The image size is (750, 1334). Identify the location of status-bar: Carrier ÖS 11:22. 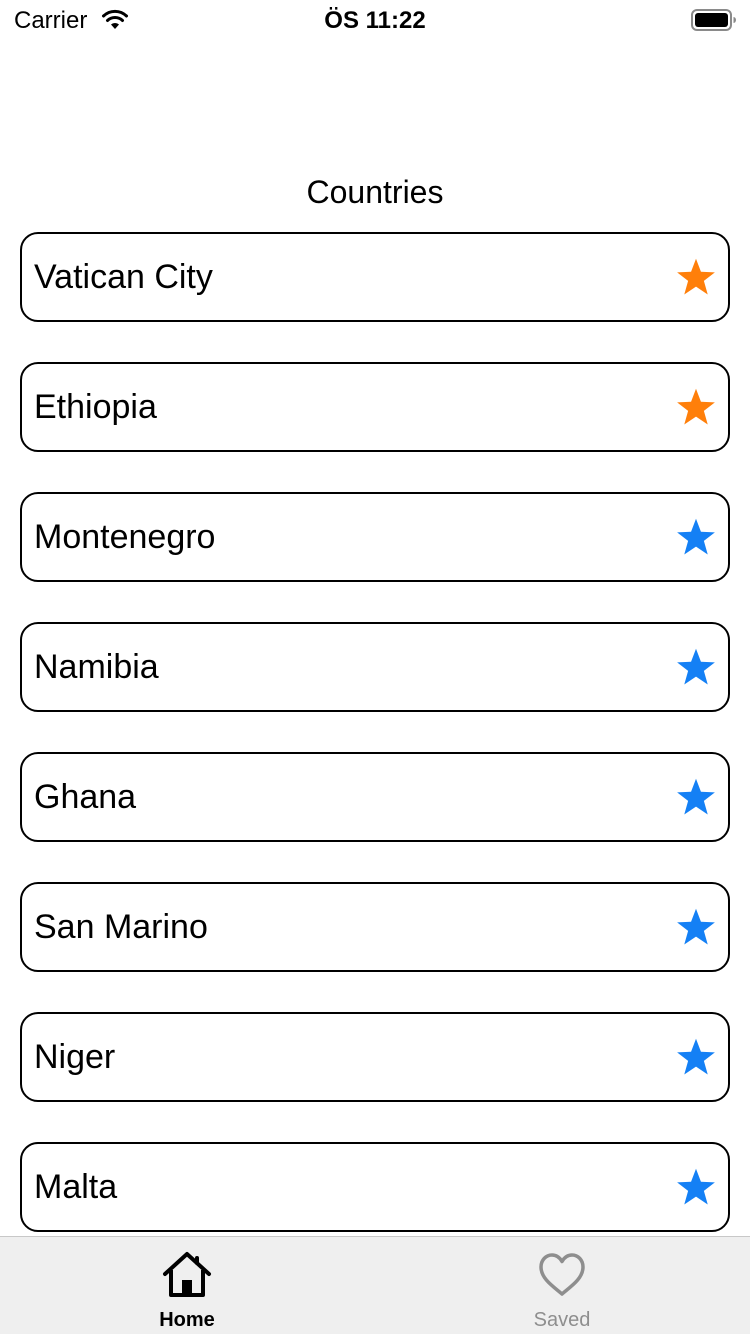
(375, 20).